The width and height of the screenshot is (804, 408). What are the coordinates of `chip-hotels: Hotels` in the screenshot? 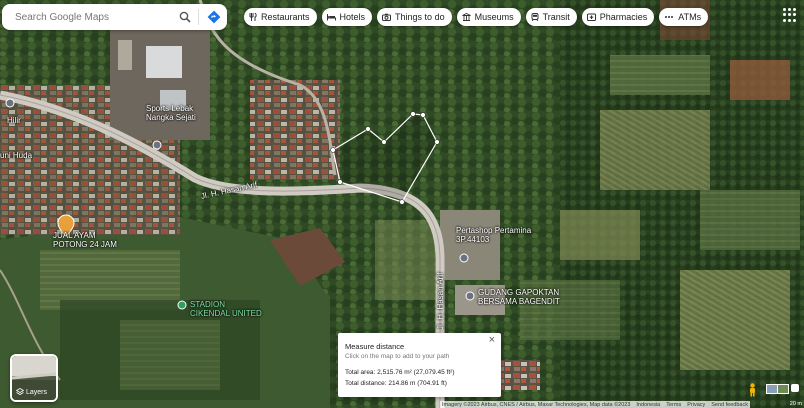 It's located at (347, 17).